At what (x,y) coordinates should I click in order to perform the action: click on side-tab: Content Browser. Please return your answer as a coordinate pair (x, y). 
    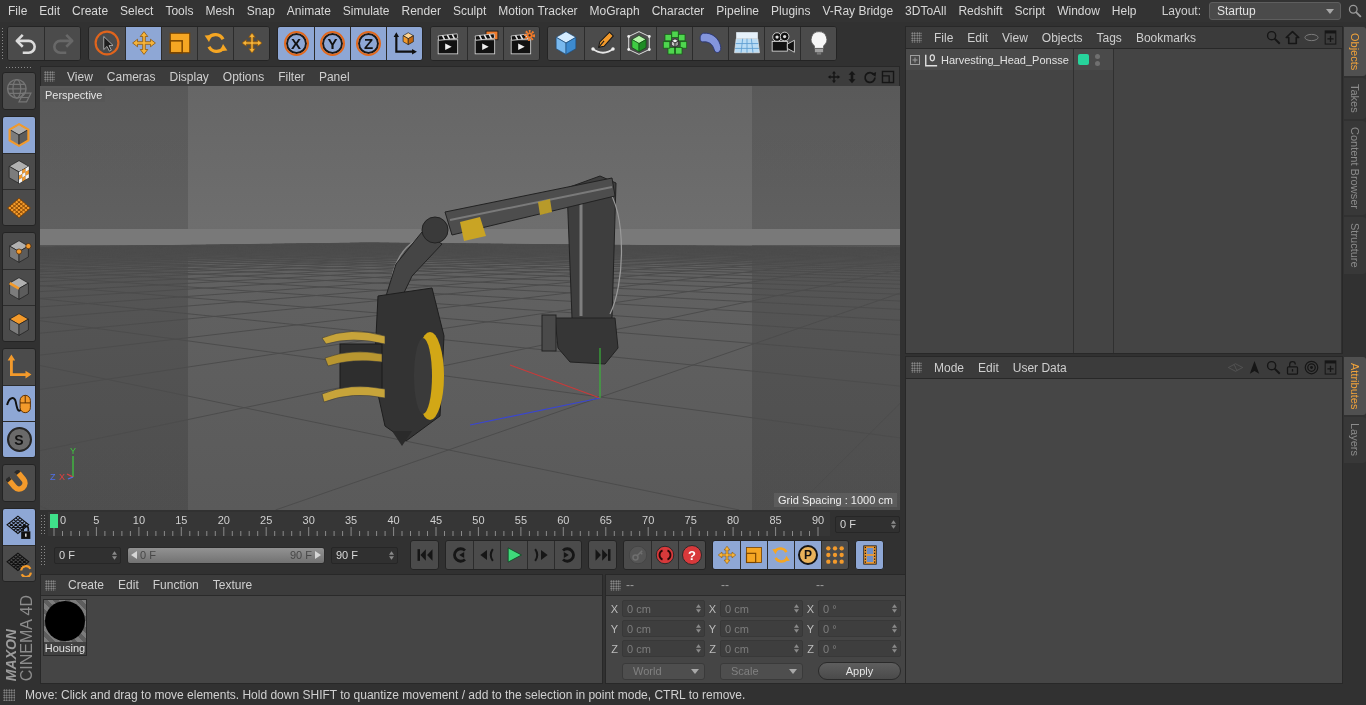
    Looking at the image, I should click on (1355, 168).